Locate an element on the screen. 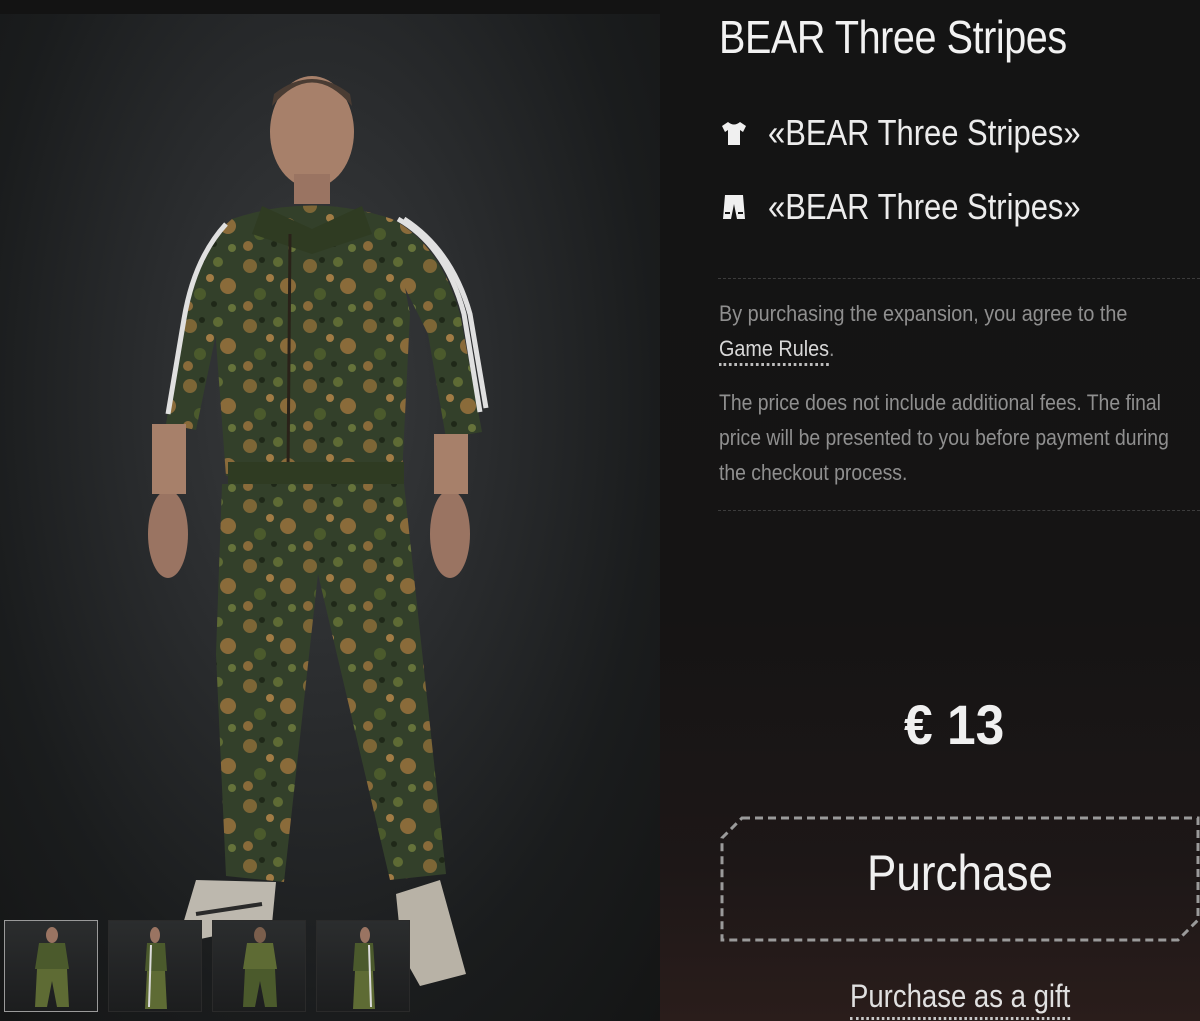 The width and height of the screenshot is (1200, 1021). thumbnail-side is located at coordinates (155, 966).